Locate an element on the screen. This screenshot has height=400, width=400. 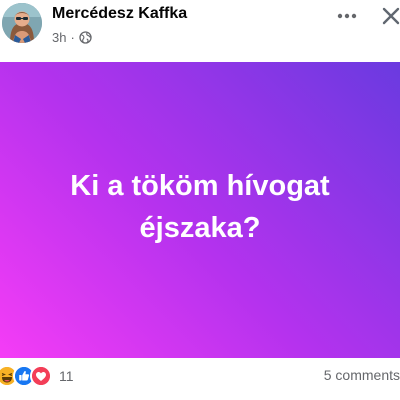
more-options-button is located at coordinates (347, 16).